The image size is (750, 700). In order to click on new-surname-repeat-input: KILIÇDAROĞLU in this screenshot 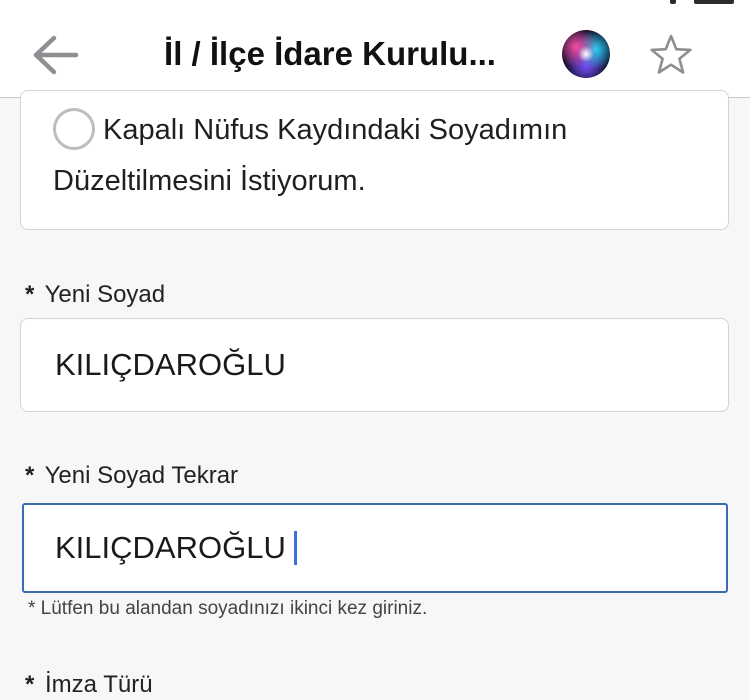, I will do `click(375, 548)`.